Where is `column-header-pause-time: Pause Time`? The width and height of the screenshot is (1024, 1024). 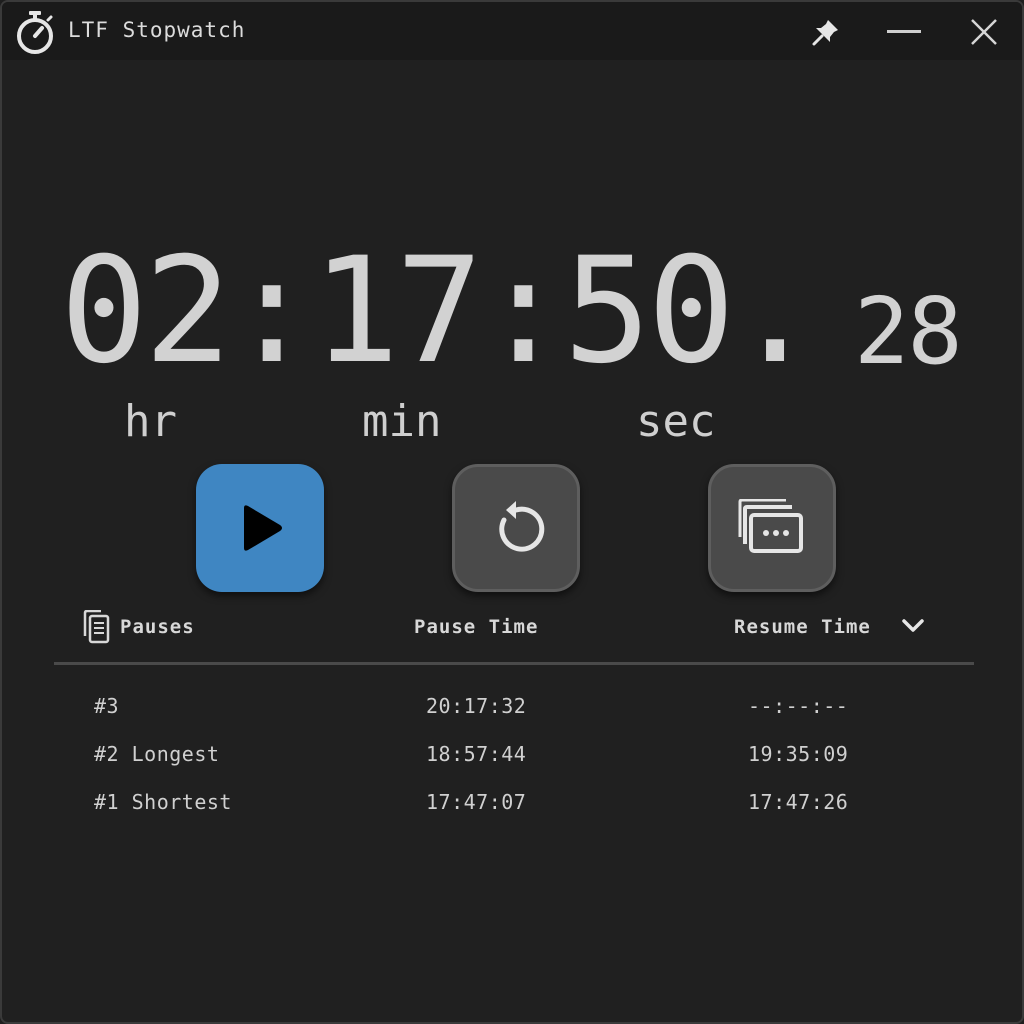
column-header-pause-time: Pause Time is located at coordinates (476, 627).